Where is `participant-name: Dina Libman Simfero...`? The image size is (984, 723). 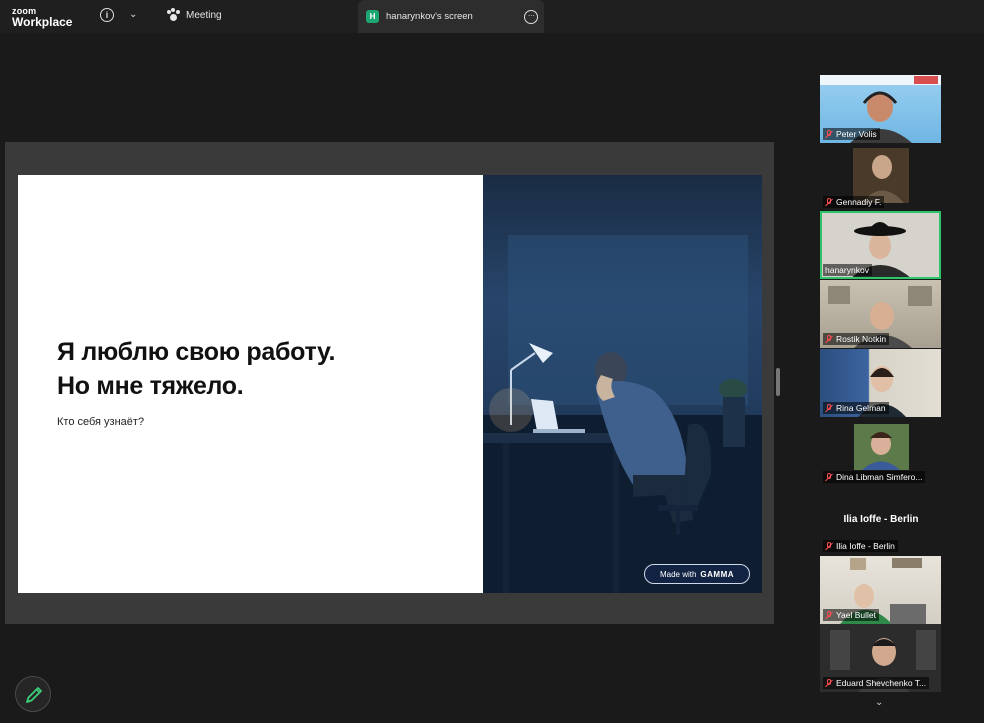
participant-name: Dina Libman Simfero... is located at coordinates (879, 477).